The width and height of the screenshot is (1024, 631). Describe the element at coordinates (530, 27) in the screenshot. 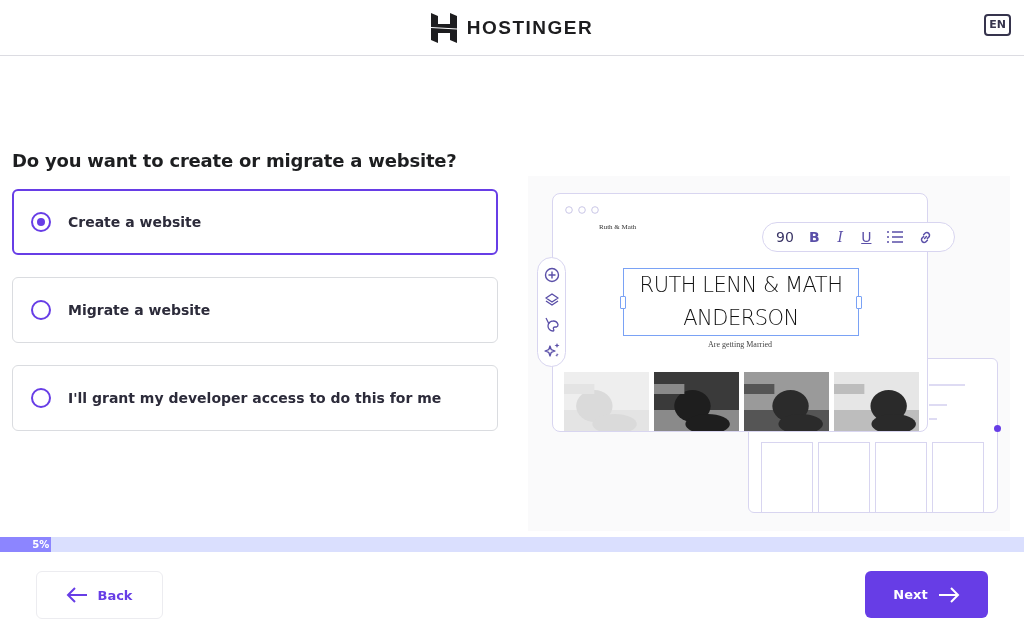

I see `brand-name: HOSTINGER` at that location.